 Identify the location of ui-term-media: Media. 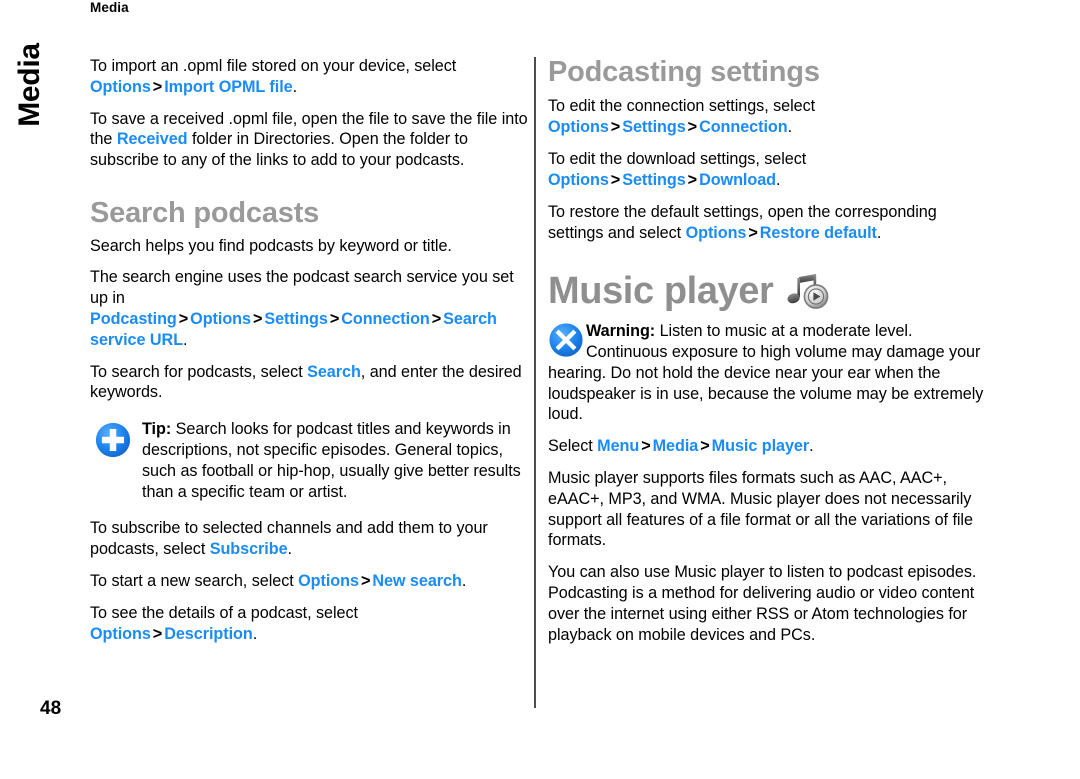
(675, 446).